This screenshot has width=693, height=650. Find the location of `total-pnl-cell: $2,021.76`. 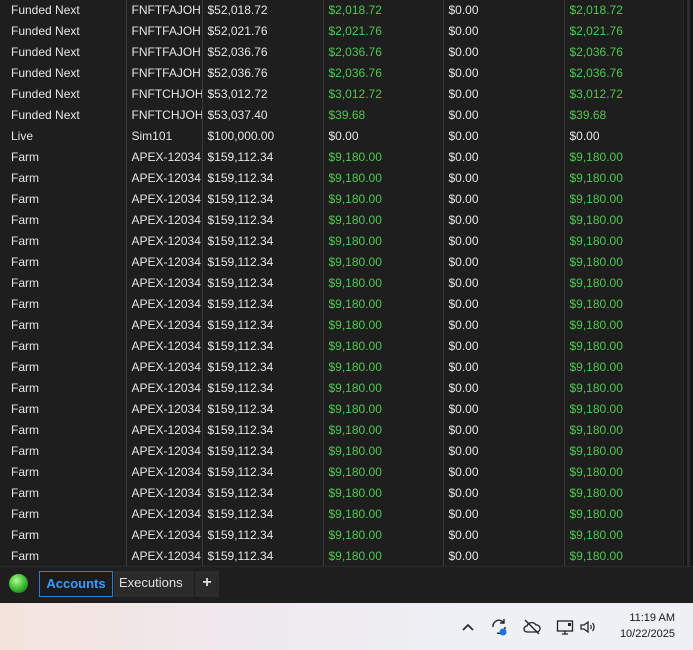

total-pnl-cell: $2,021.76 is located at coordinates (623, 31).